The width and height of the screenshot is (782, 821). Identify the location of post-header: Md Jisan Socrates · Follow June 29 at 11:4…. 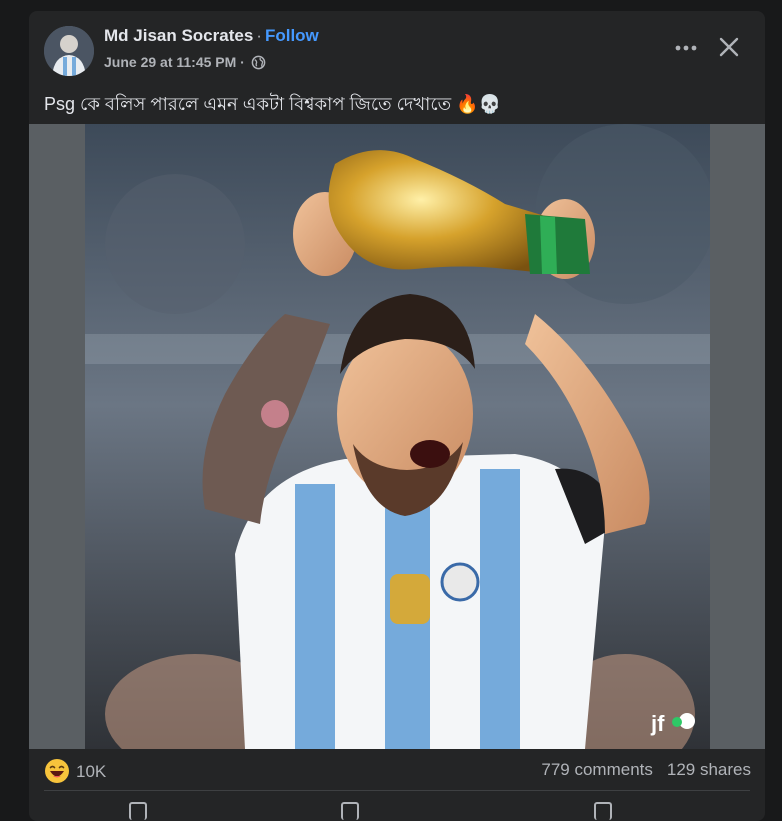
(397, 46).